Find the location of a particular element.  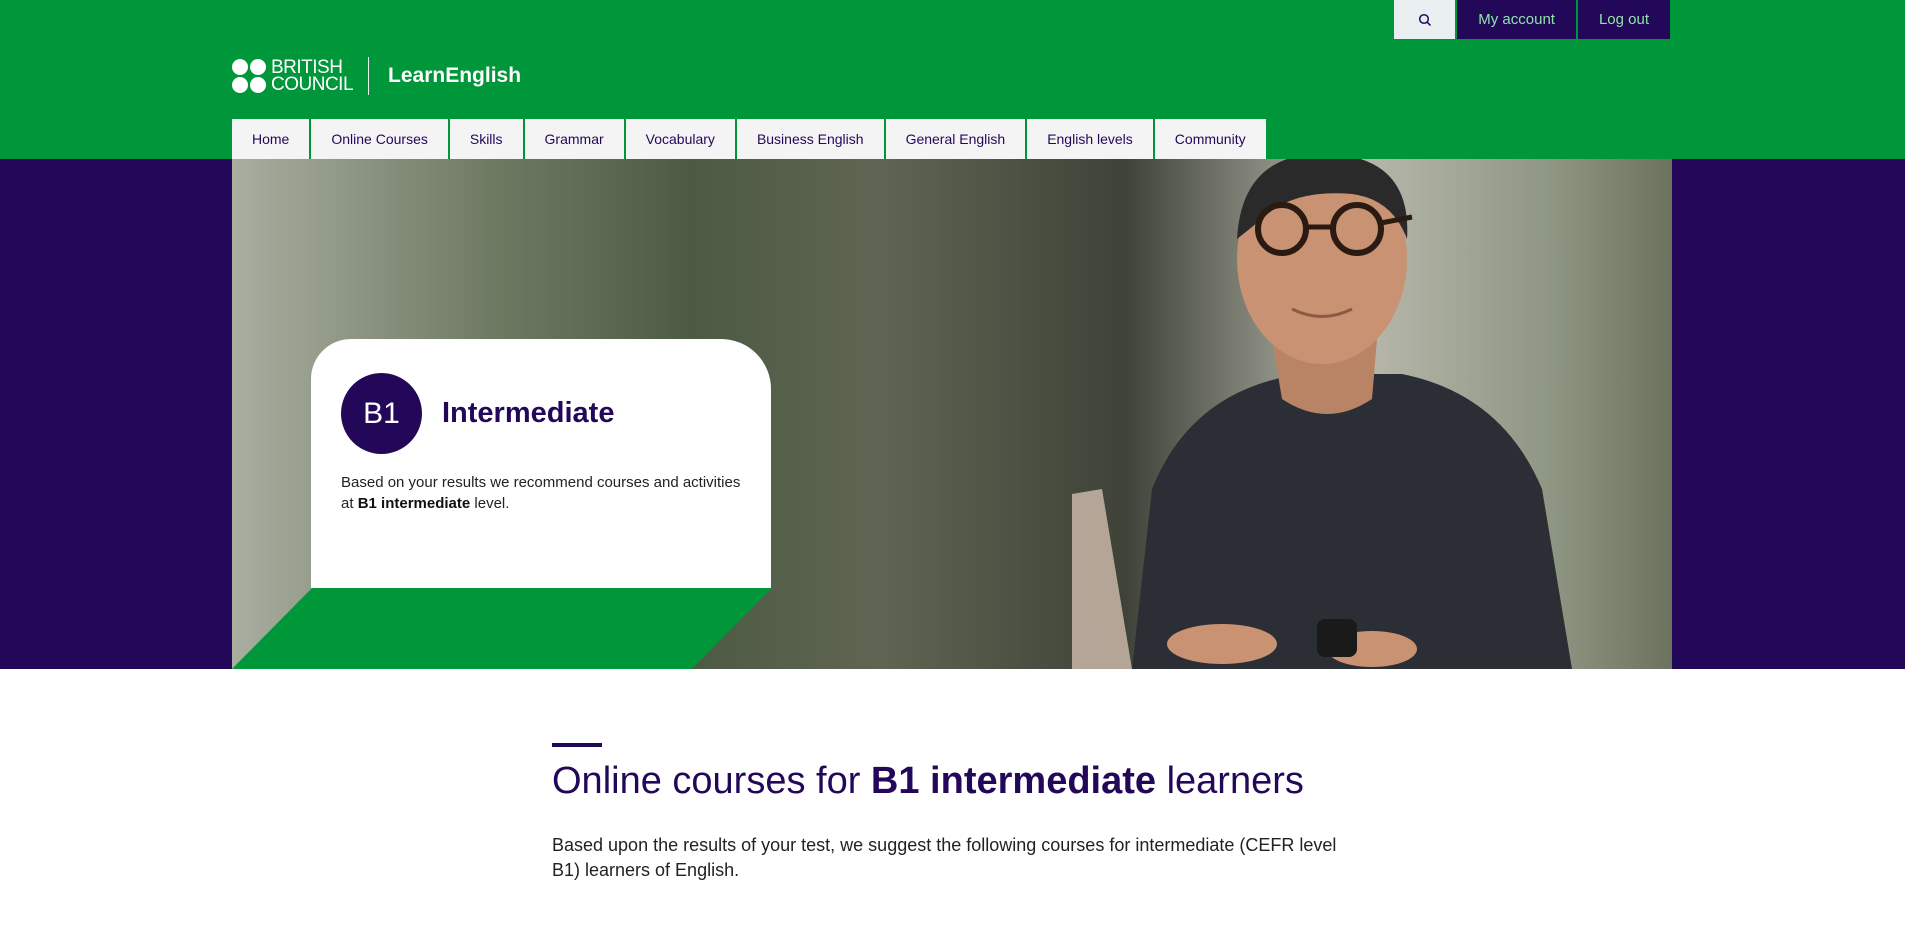

logo-divider is located at coordinates (369, 76).